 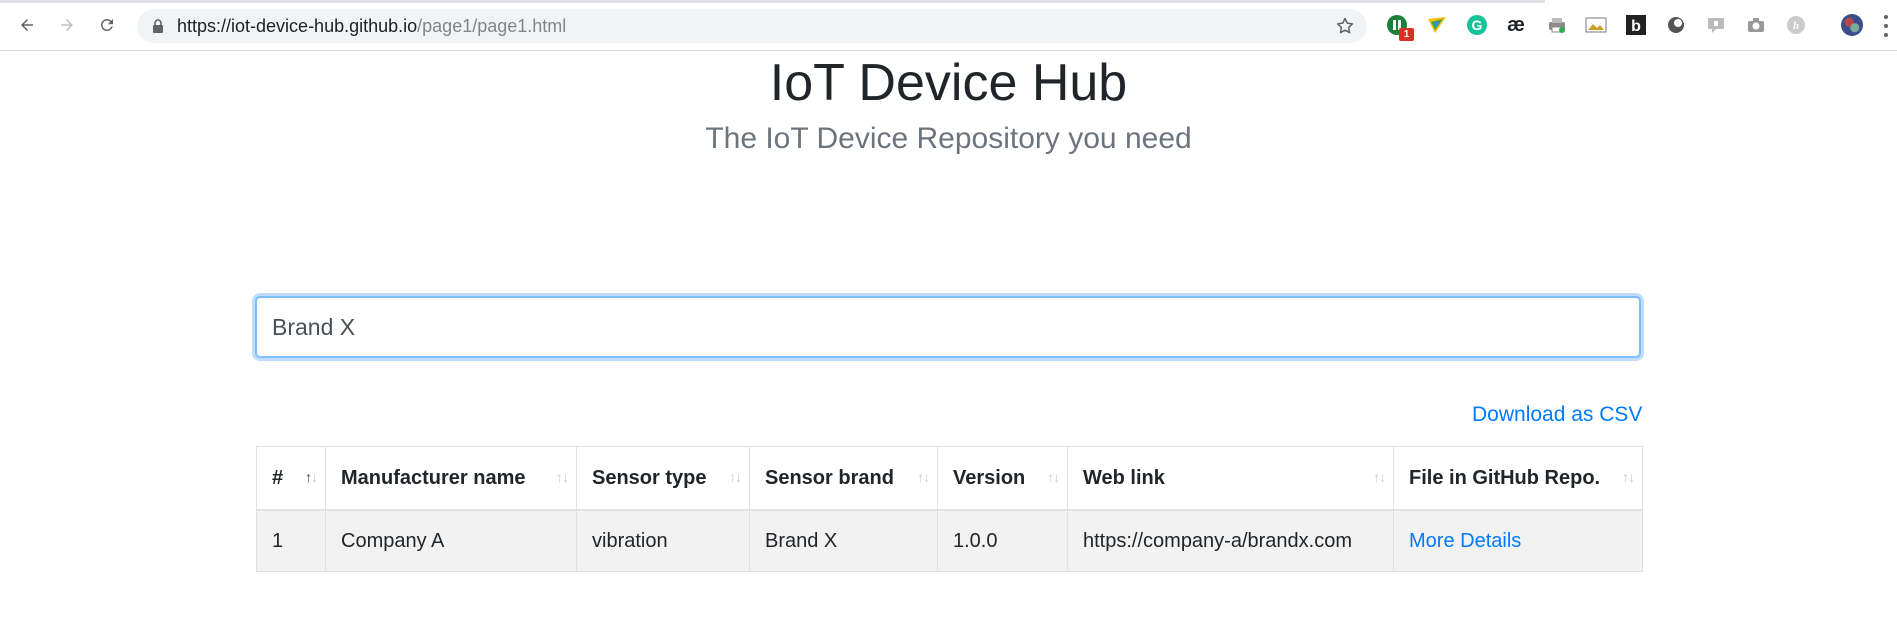 I want to click on column-label: Manufacturer name, so click(x=433, y=477).